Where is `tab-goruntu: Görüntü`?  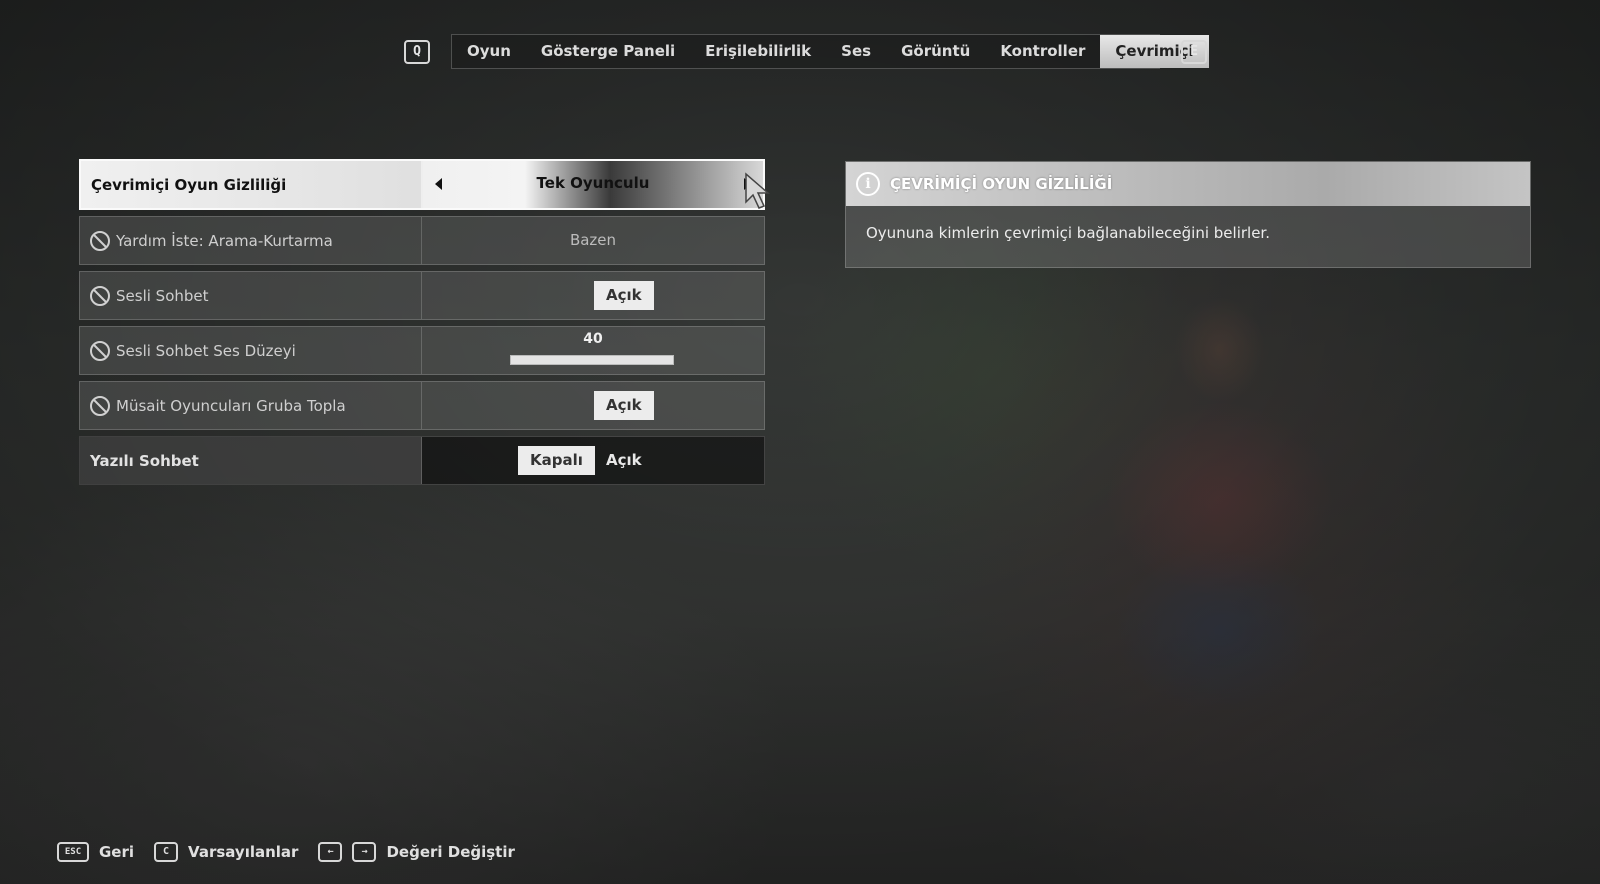
tab-goruntu: Görüntü is located at coordinates (935, 51).